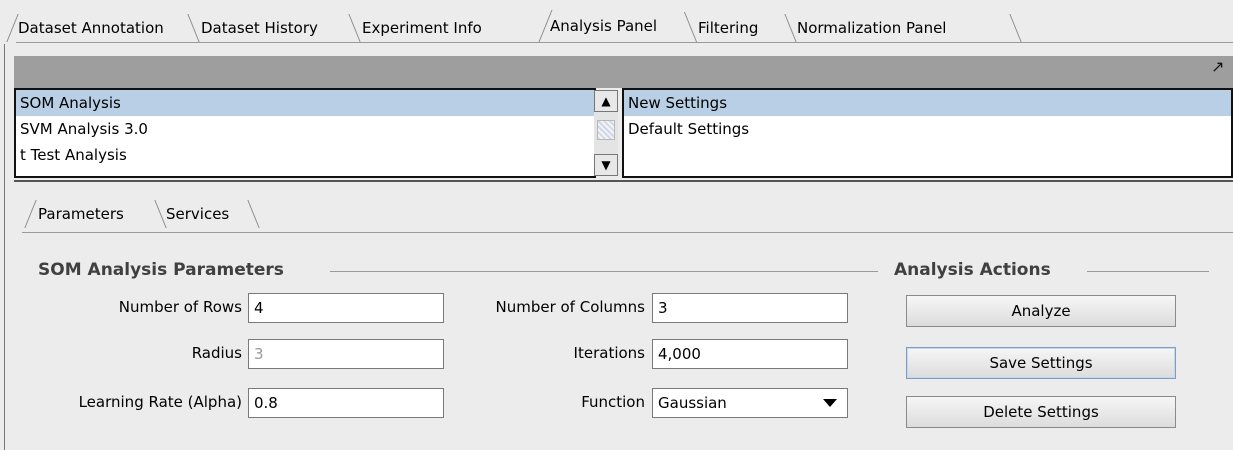 Image resolution: width=1233 pixels, height=450 pixels. What do you see at coordinates (1041, 363) in the screenshot?
I see `save-settings-button: Save Settings` at bounding box center [1041, 363].